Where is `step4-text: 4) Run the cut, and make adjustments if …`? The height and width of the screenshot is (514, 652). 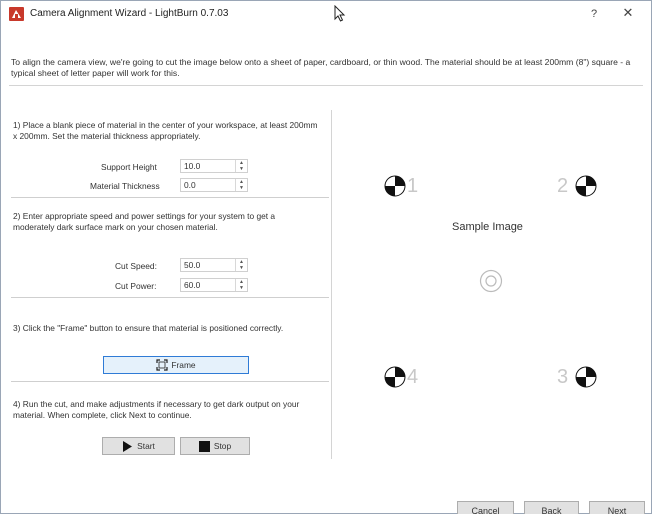
step4-text: 4) Run the cut, and make adjustments if … is located at coordinates (156, 409).